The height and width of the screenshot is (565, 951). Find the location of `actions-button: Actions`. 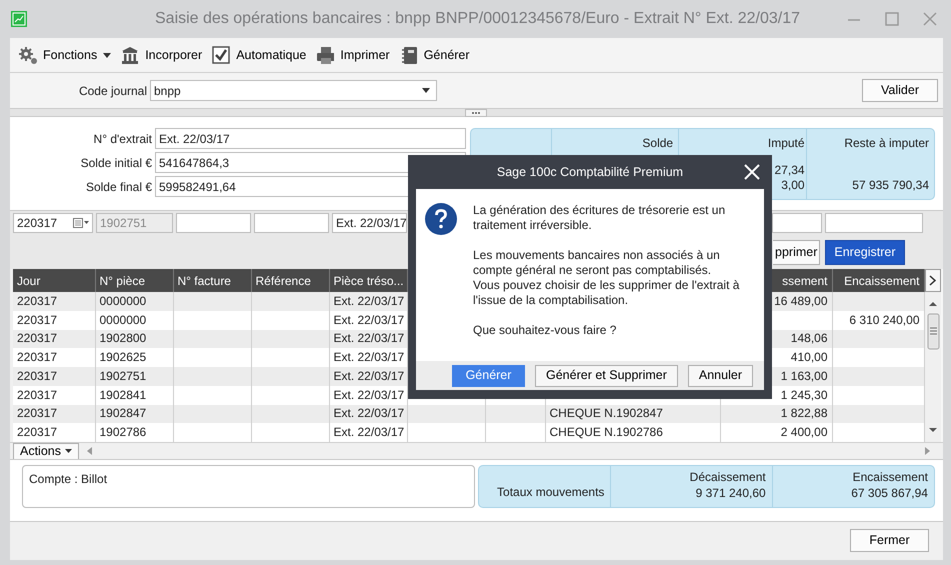

actions-button: Actions is located at coordinates (46, 451).